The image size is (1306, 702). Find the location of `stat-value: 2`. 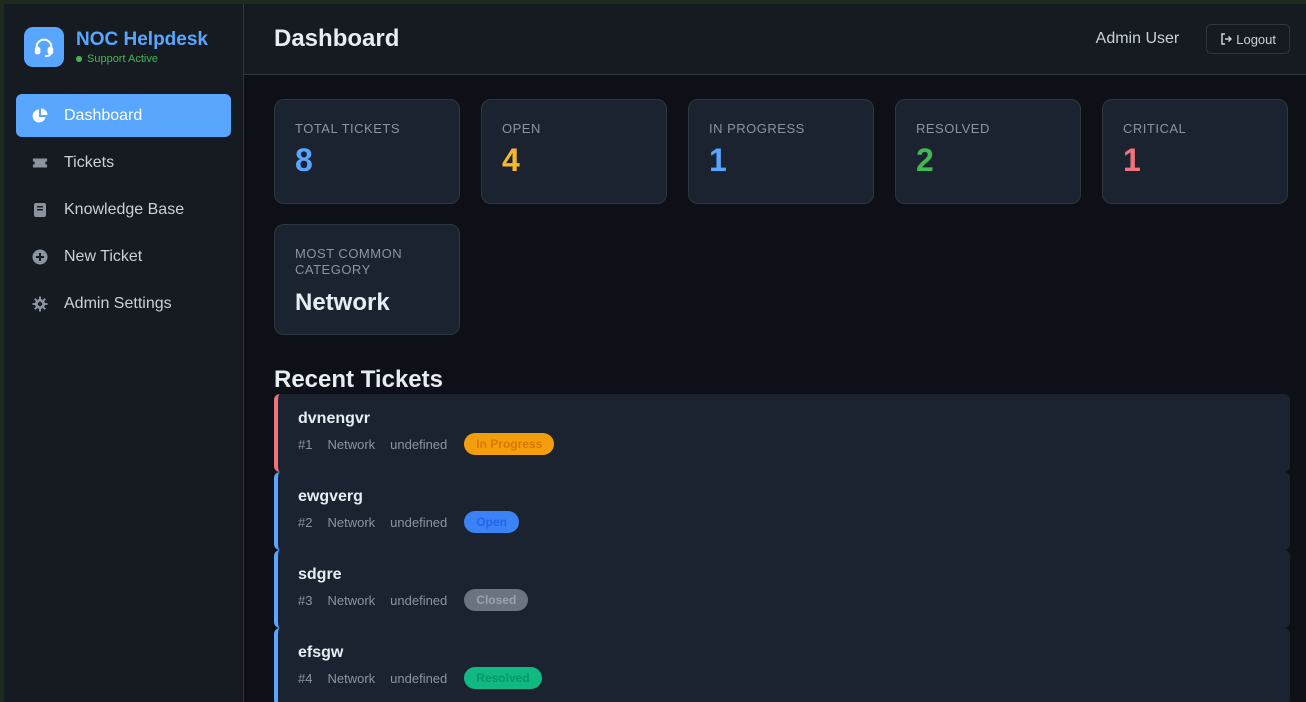

stat-value: 2 is located at coordinates (925, 160).